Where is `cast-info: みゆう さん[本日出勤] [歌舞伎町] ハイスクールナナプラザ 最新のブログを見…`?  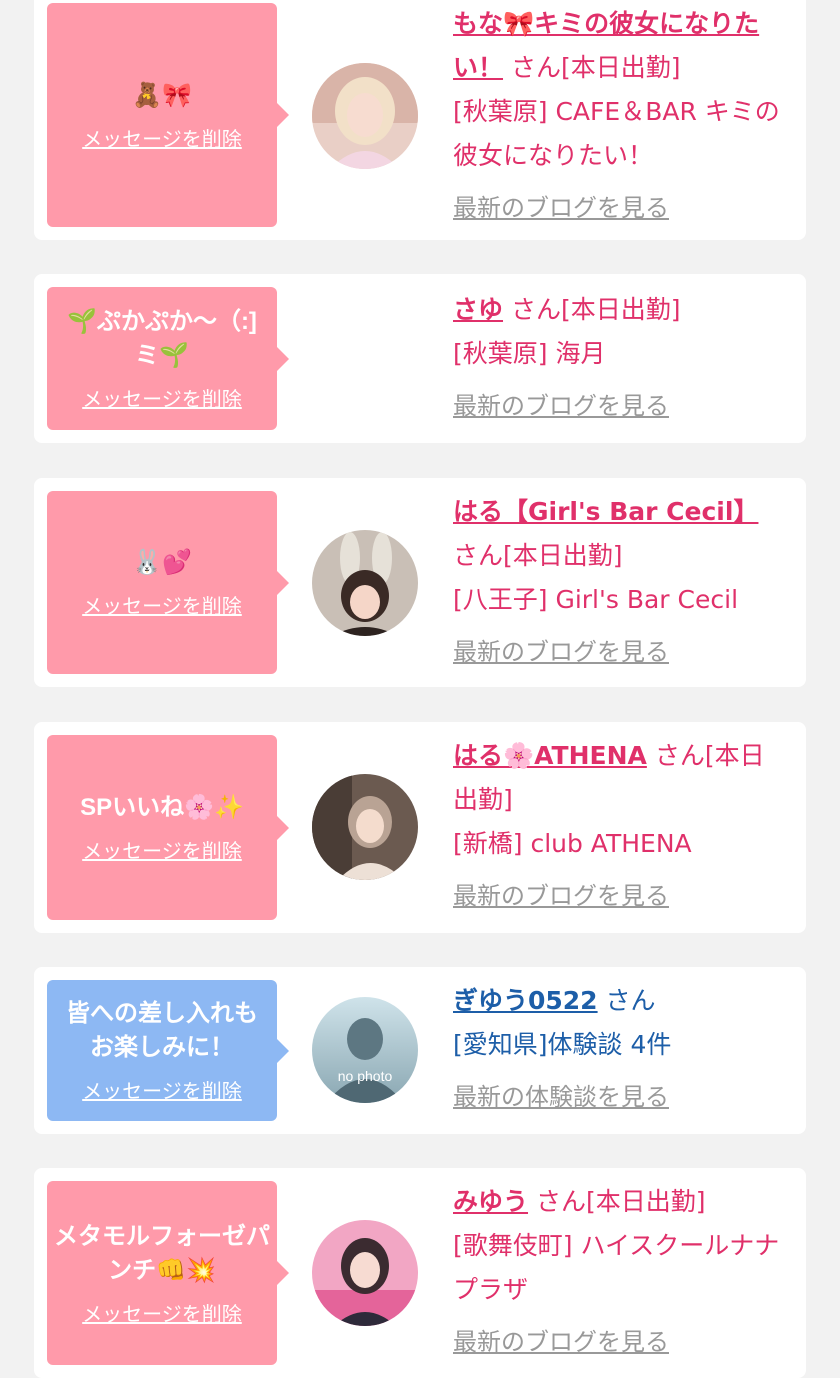
cast-info: みゆう さん[本日出勤] [歌舞伎町] ハイスクールナナプラザ 最新のブログを見… is located at coordinates (616, 1272).